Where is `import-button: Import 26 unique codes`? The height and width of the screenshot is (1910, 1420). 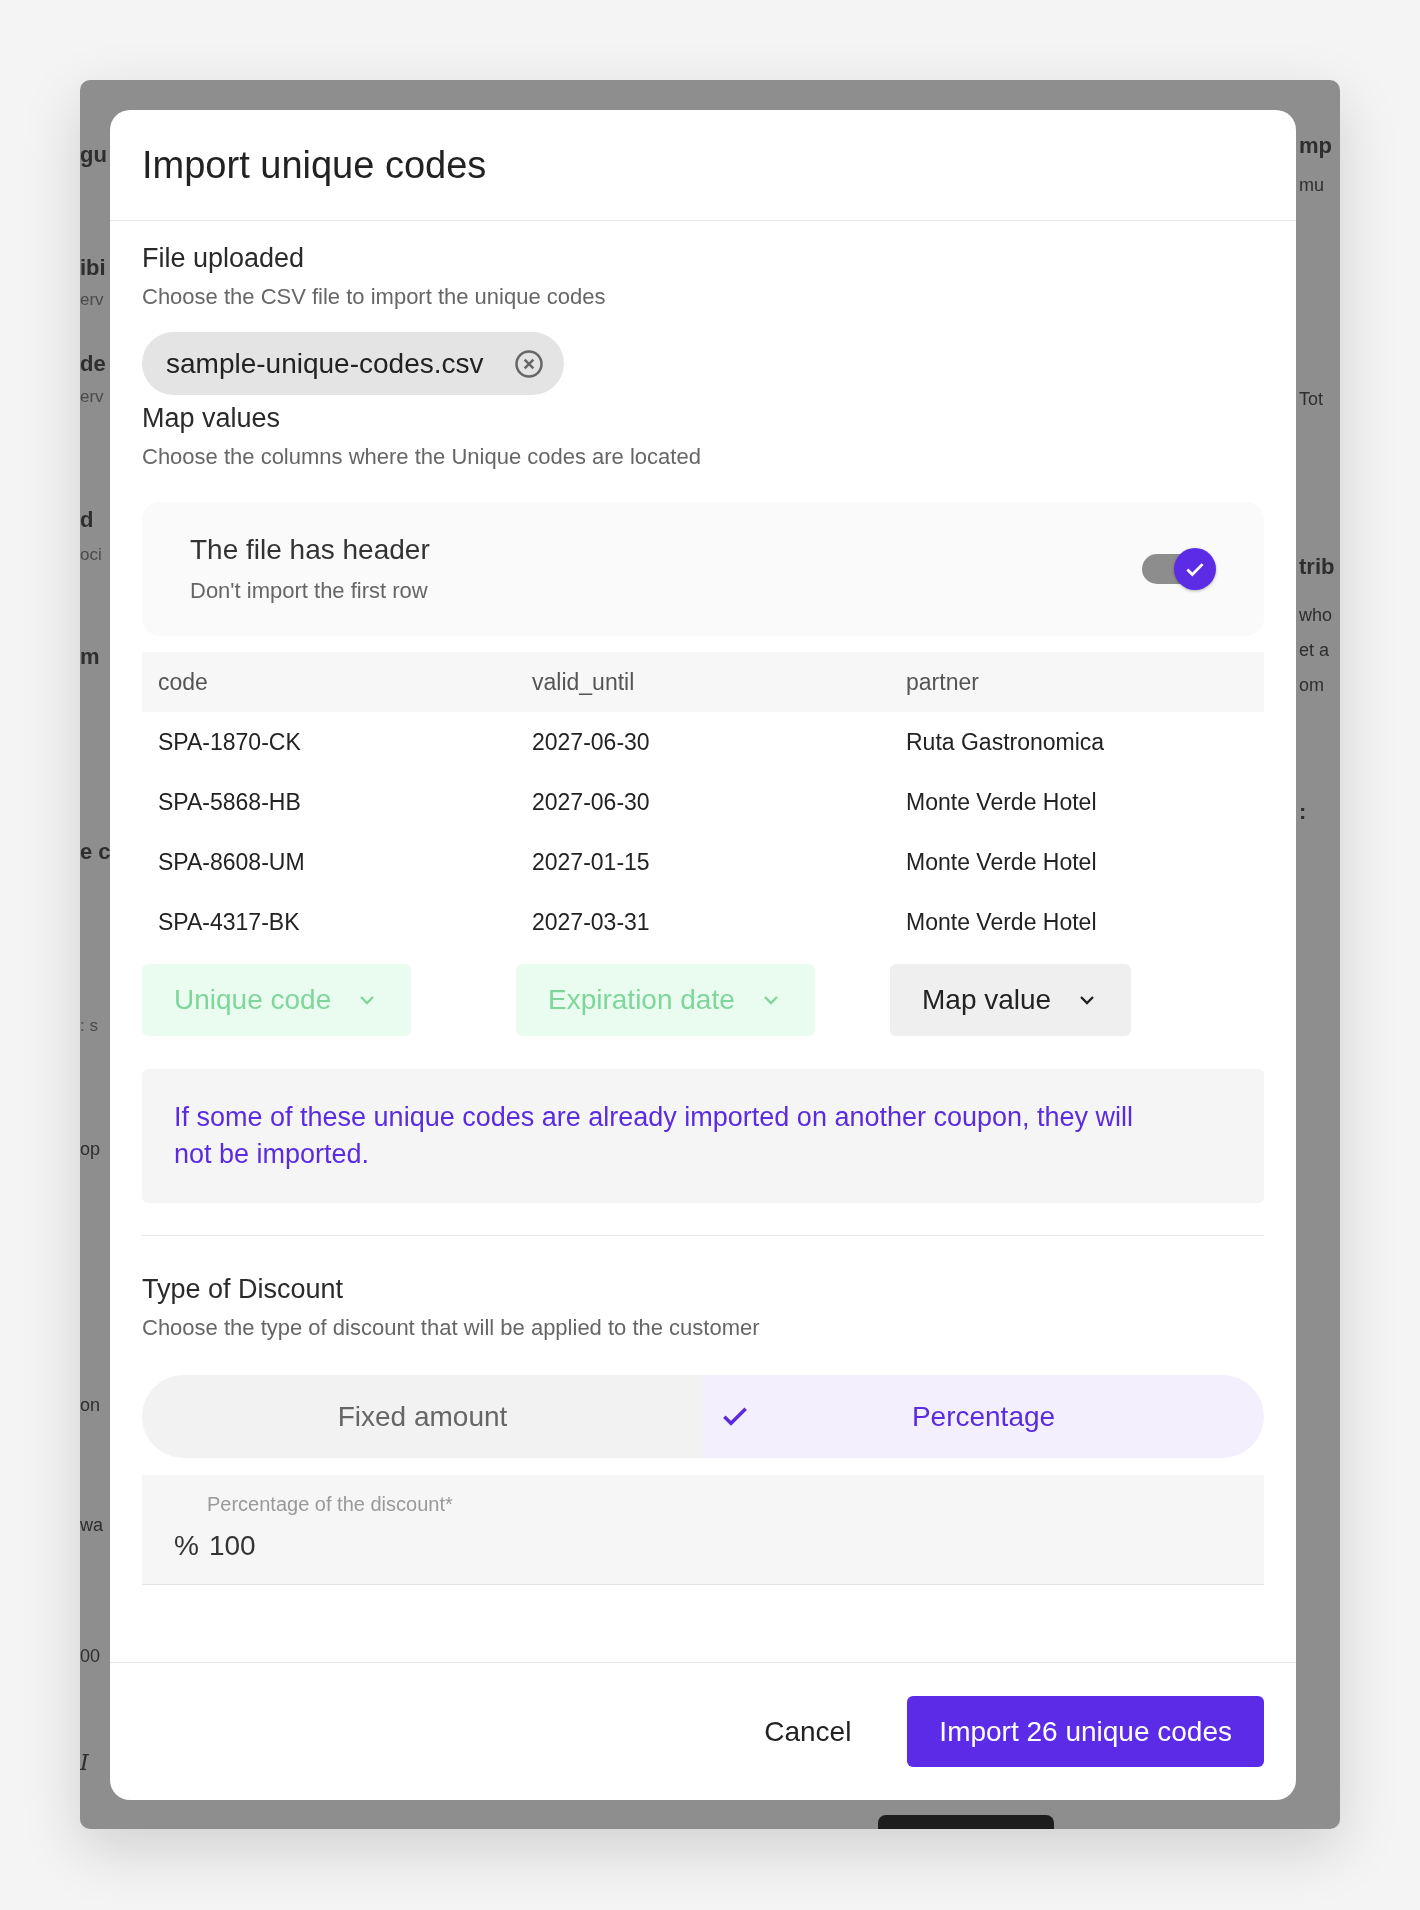 import-button: Import 26 unique codes is located at coordinates (1085, 1731).